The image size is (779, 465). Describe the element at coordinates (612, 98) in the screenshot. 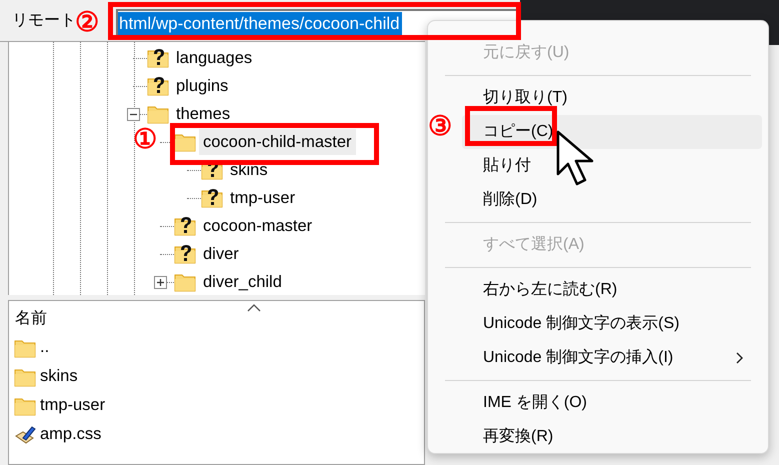

I see `menu-item: 切り取り(T)` at that location.